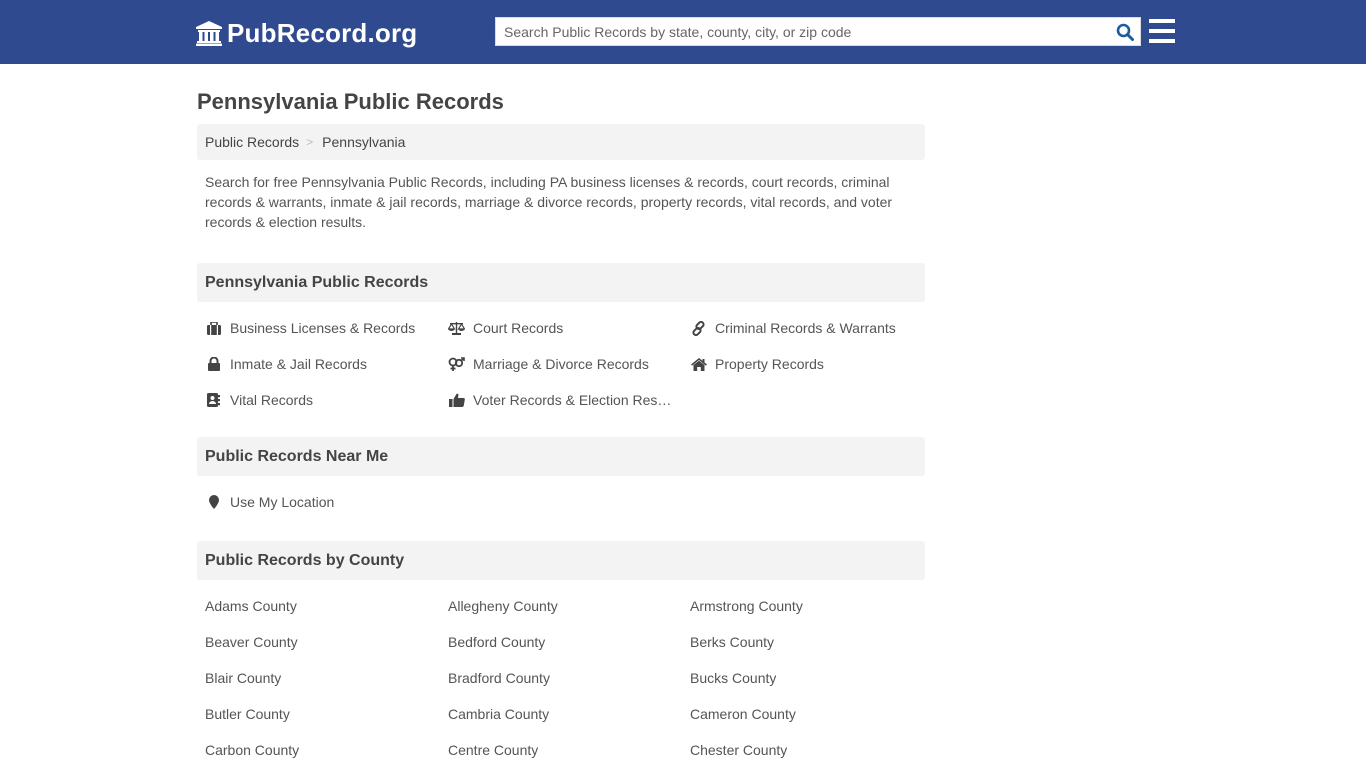 Image resolution: width=1366 pixels, height=768 pixels. Describe the element at coordinates (456, 328) in the screenshot. I see `balance-scale-icon` at that location.